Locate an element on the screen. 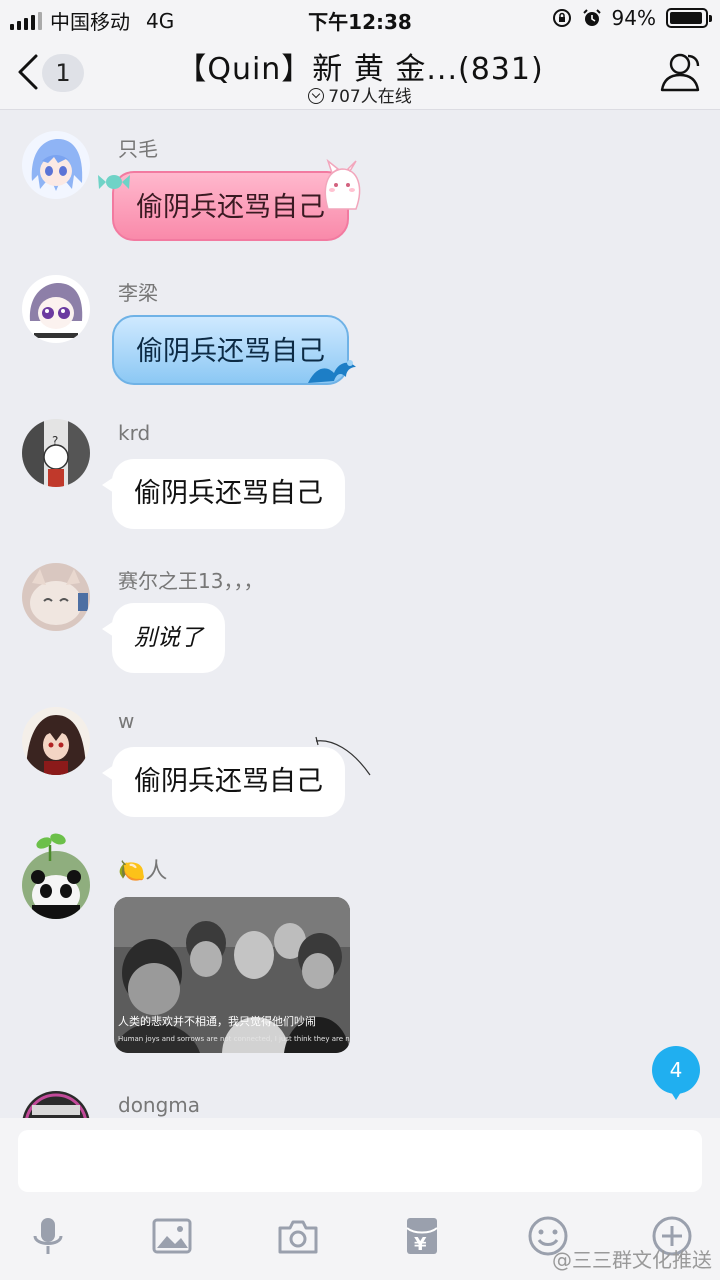  bubble-decoration-icon is located at coordinates (343, 756).